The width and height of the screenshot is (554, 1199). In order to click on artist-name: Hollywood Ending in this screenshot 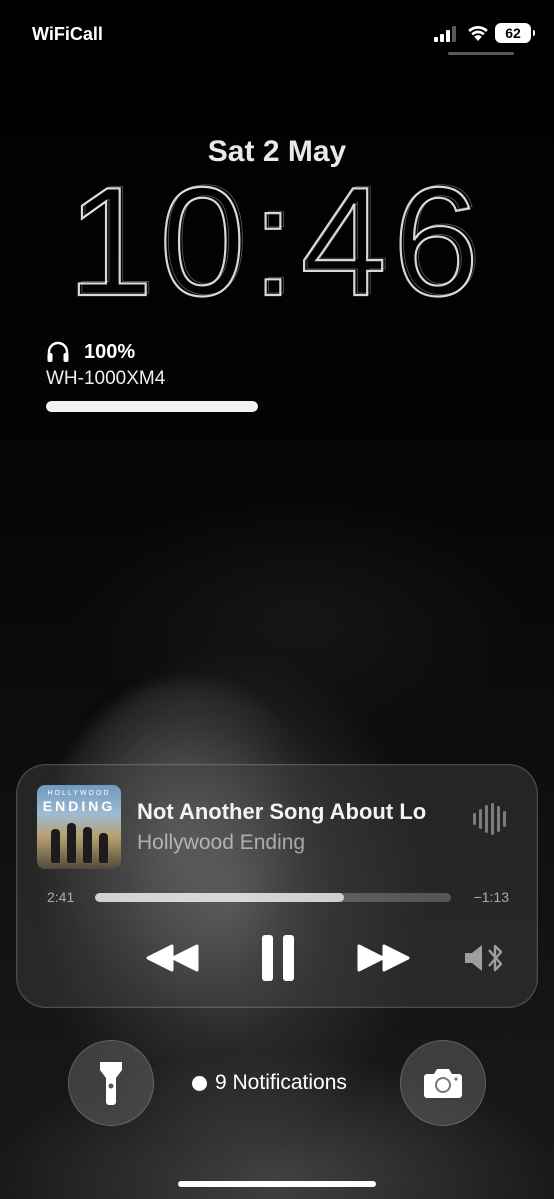, I will do `click(221, 842)`.